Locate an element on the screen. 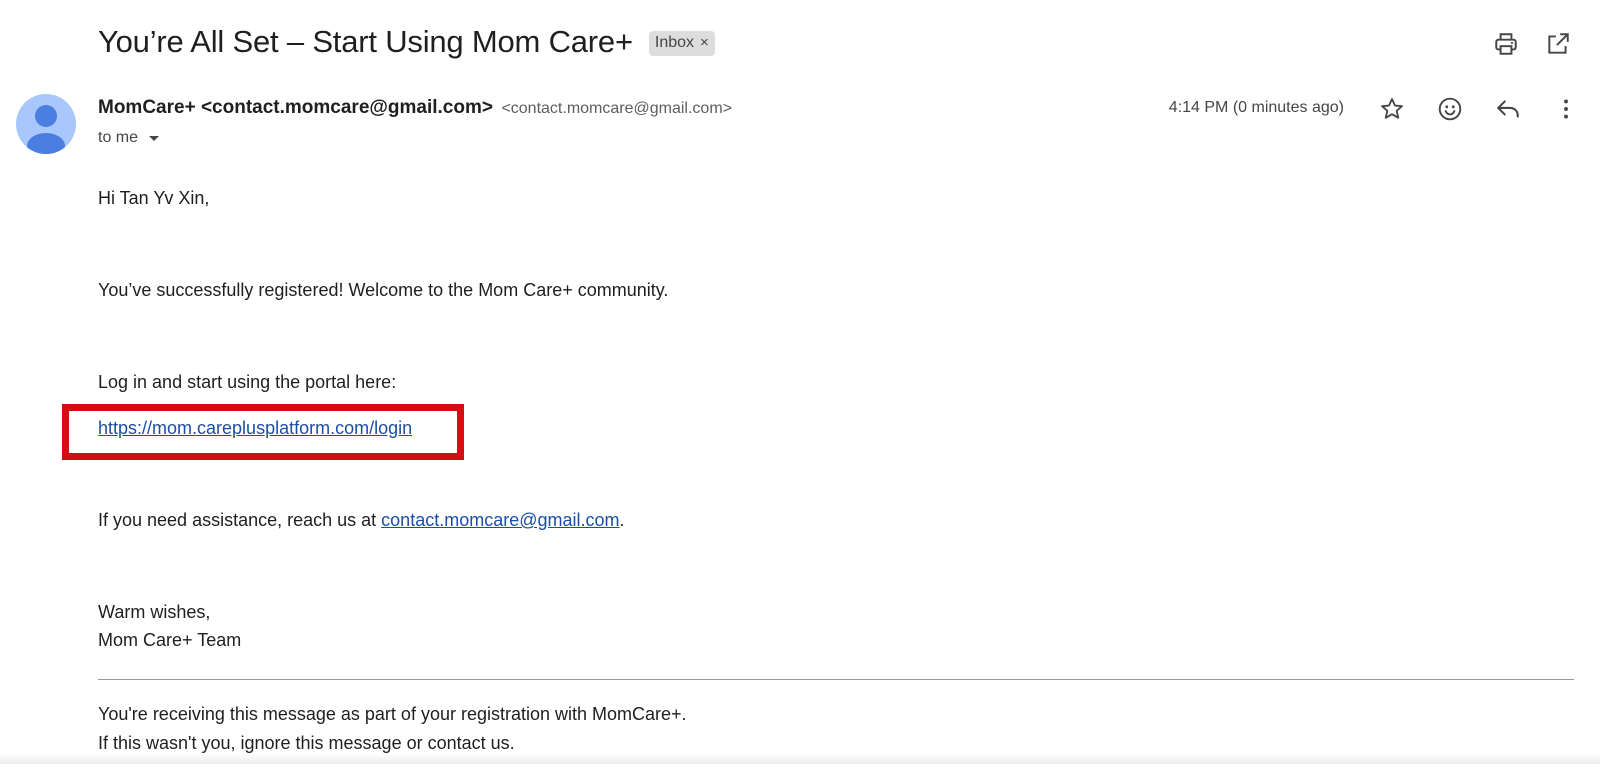 The height and width of the screenshot is (764, 1600). recipient-line: to me is located at coordinates (129, 138).